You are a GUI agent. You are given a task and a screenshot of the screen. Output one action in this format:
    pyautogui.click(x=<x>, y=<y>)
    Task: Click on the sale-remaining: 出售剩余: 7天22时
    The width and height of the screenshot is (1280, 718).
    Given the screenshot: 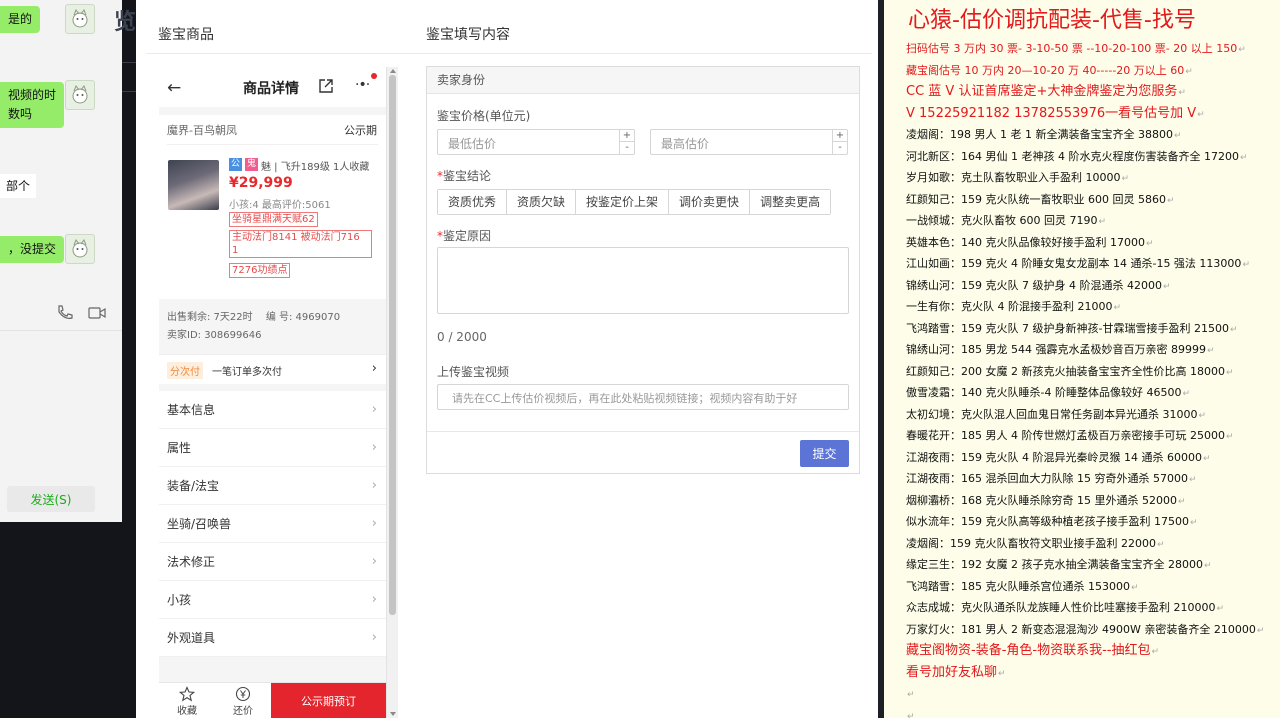 What is the action you would take?
    pyautogui.click(x=210, y=317)
    